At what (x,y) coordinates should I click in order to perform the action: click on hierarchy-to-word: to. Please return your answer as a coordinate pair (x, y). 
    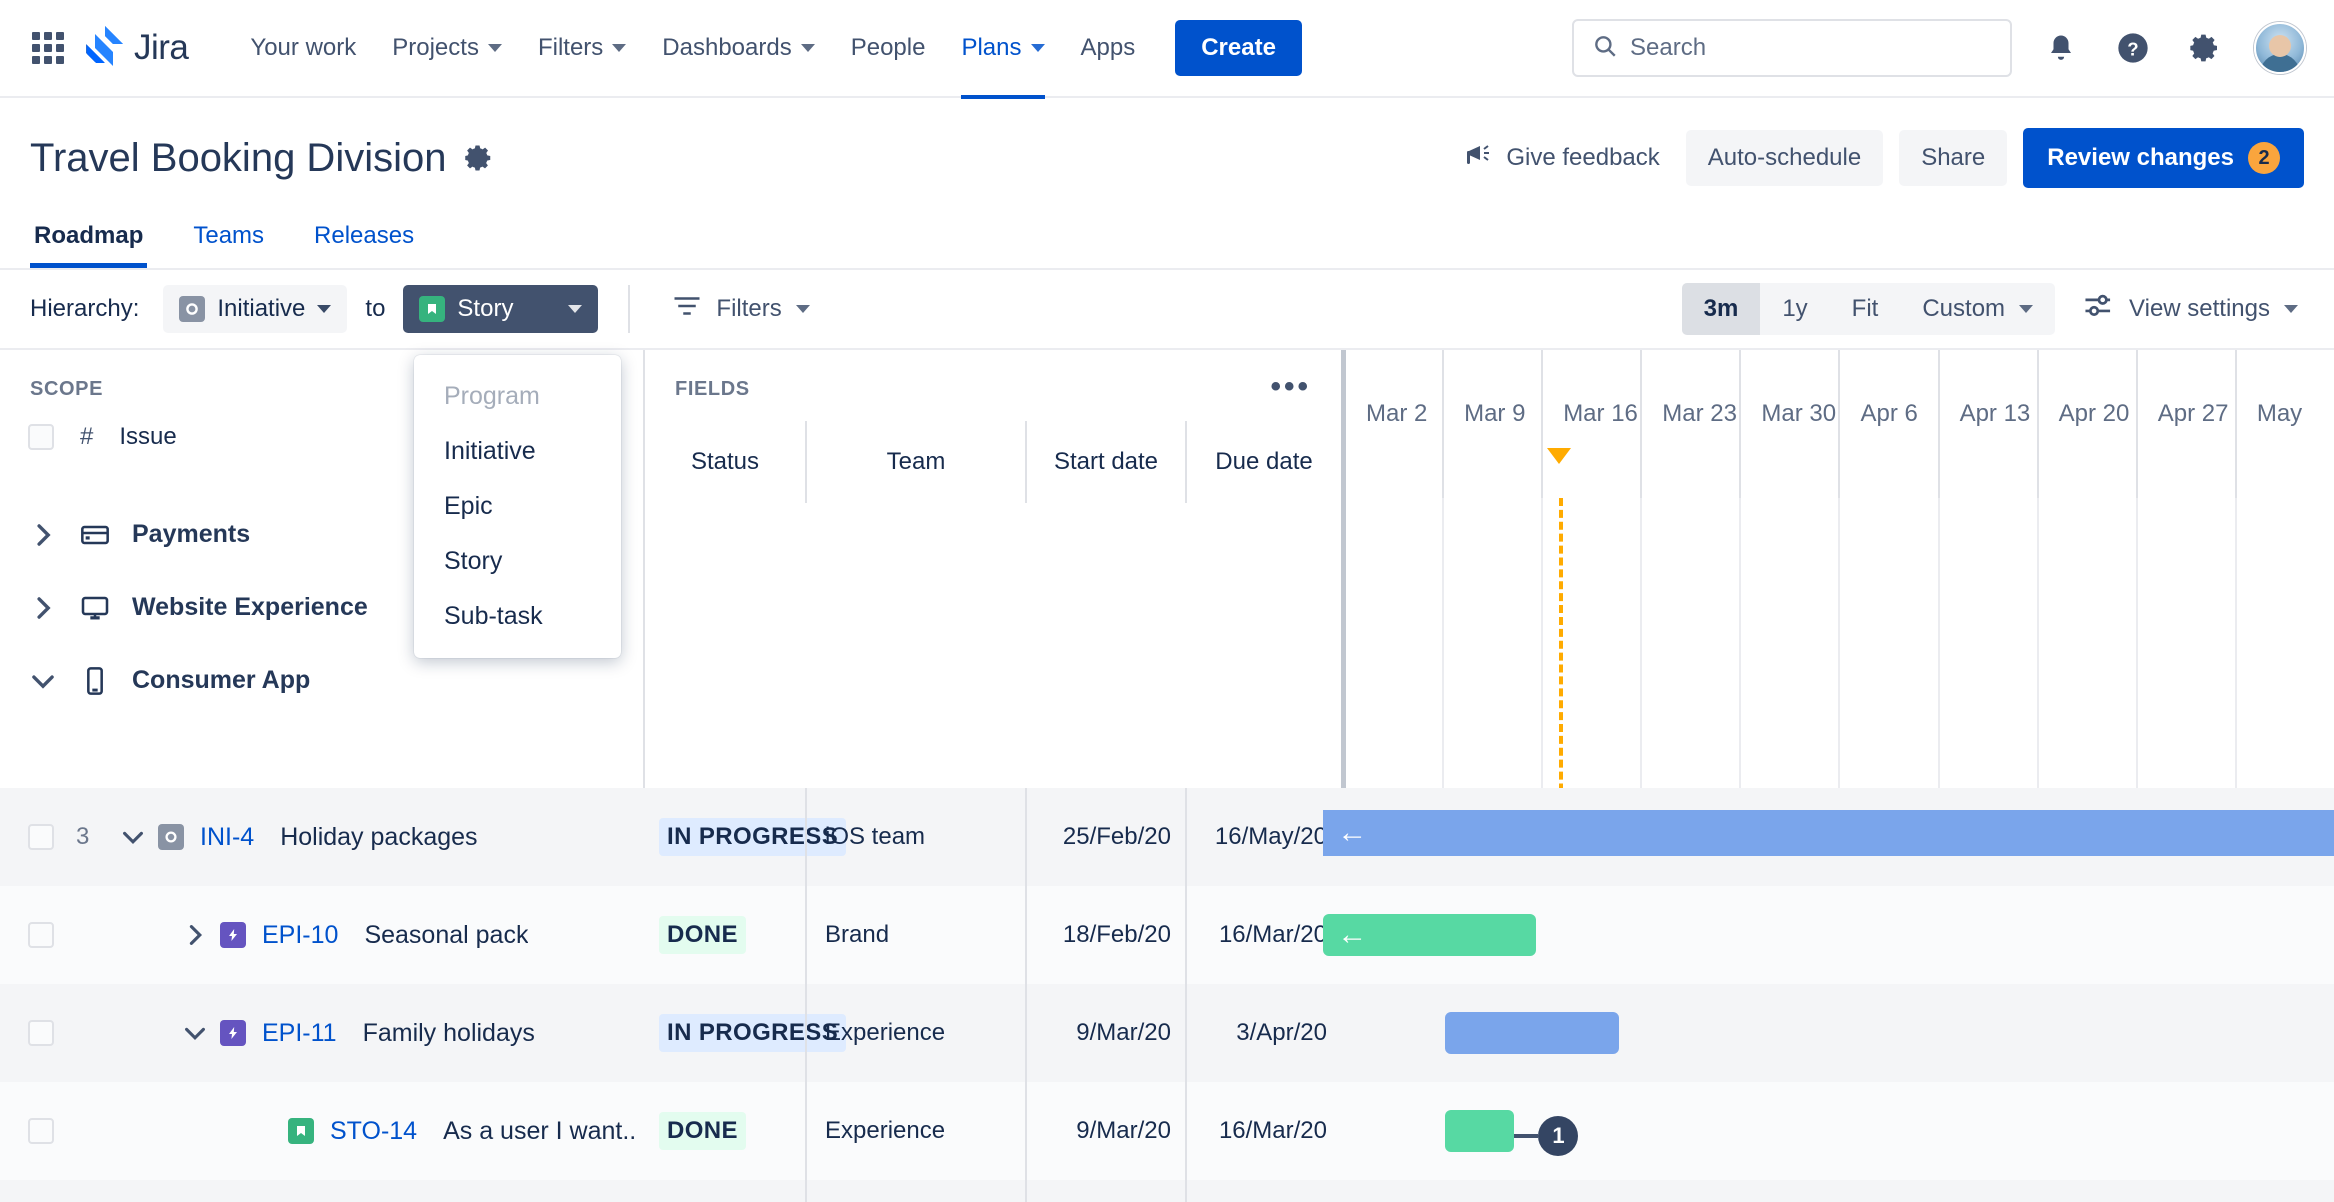
    Looking at the image, I should click on (375, 308).